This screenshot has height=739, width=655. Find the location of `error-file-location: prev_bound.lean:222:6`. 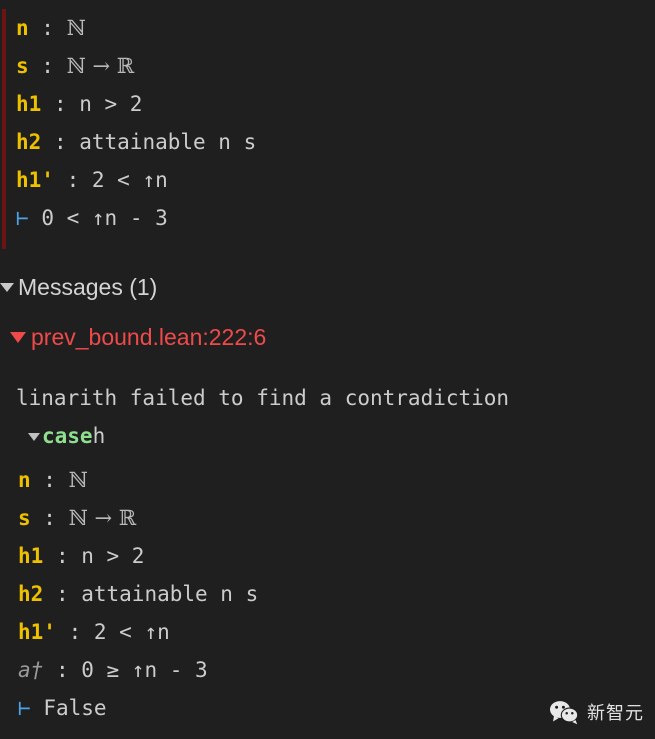

error-file-location: prev_bound.lean:222:6 is located at coordinates (148, 337).